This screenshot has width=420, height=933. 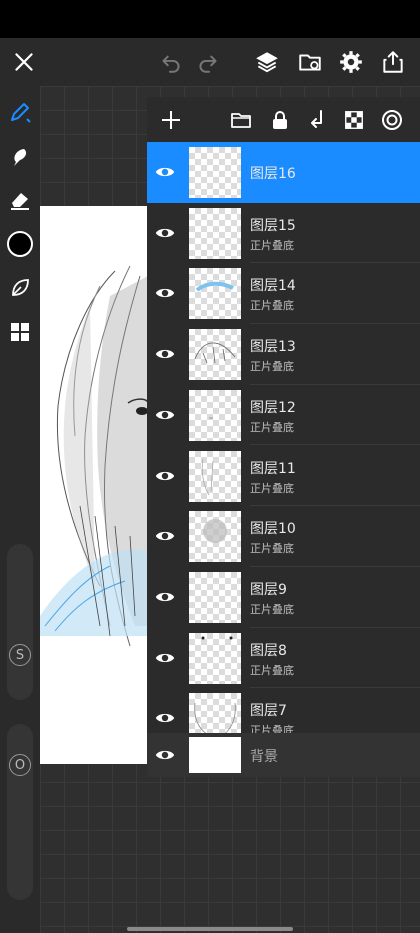 What do you see at coordinates (171, 62) in the screenshot?
I see `undo-icon` at bounding box center [171, 62].